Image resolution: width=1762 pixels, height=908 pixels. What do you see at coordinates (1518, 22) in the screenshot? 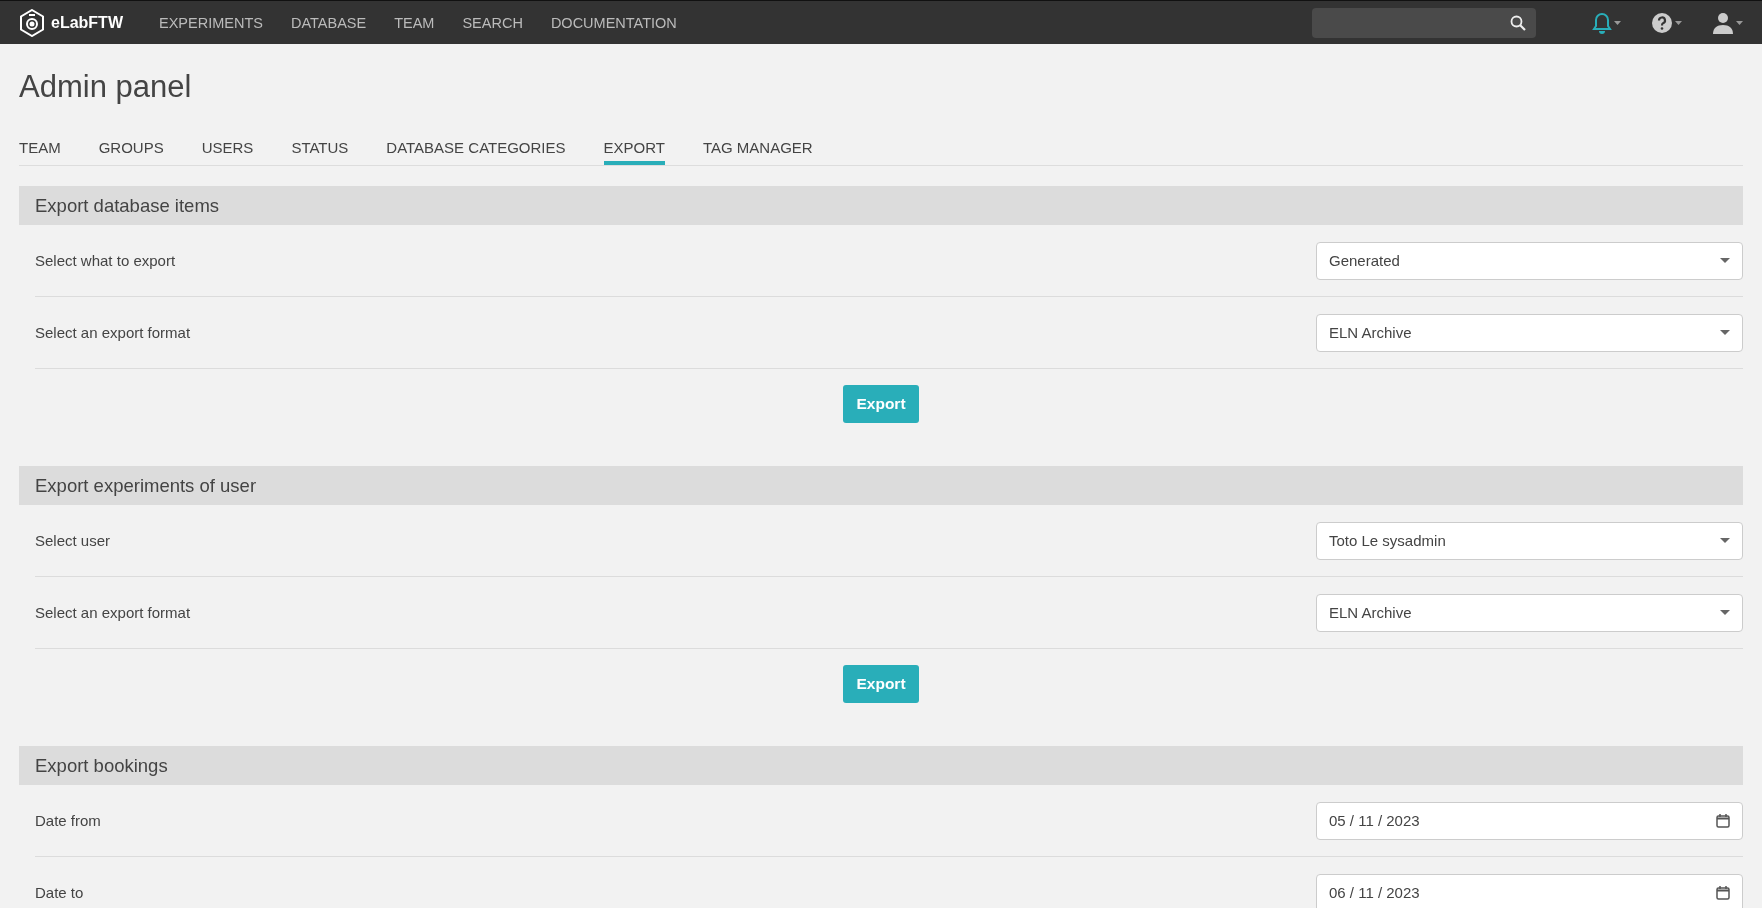
I see `search-icon` at bounding box center [1518, 22].